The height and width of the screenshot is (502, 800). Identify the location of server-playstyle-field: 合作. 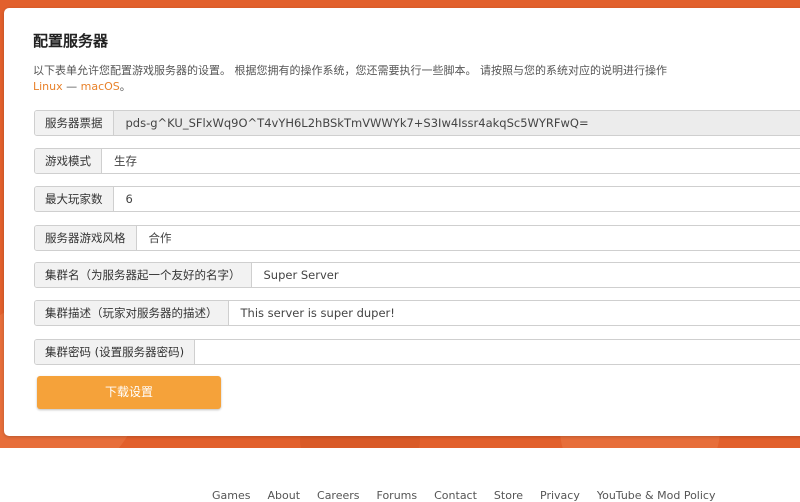
(468, 238).